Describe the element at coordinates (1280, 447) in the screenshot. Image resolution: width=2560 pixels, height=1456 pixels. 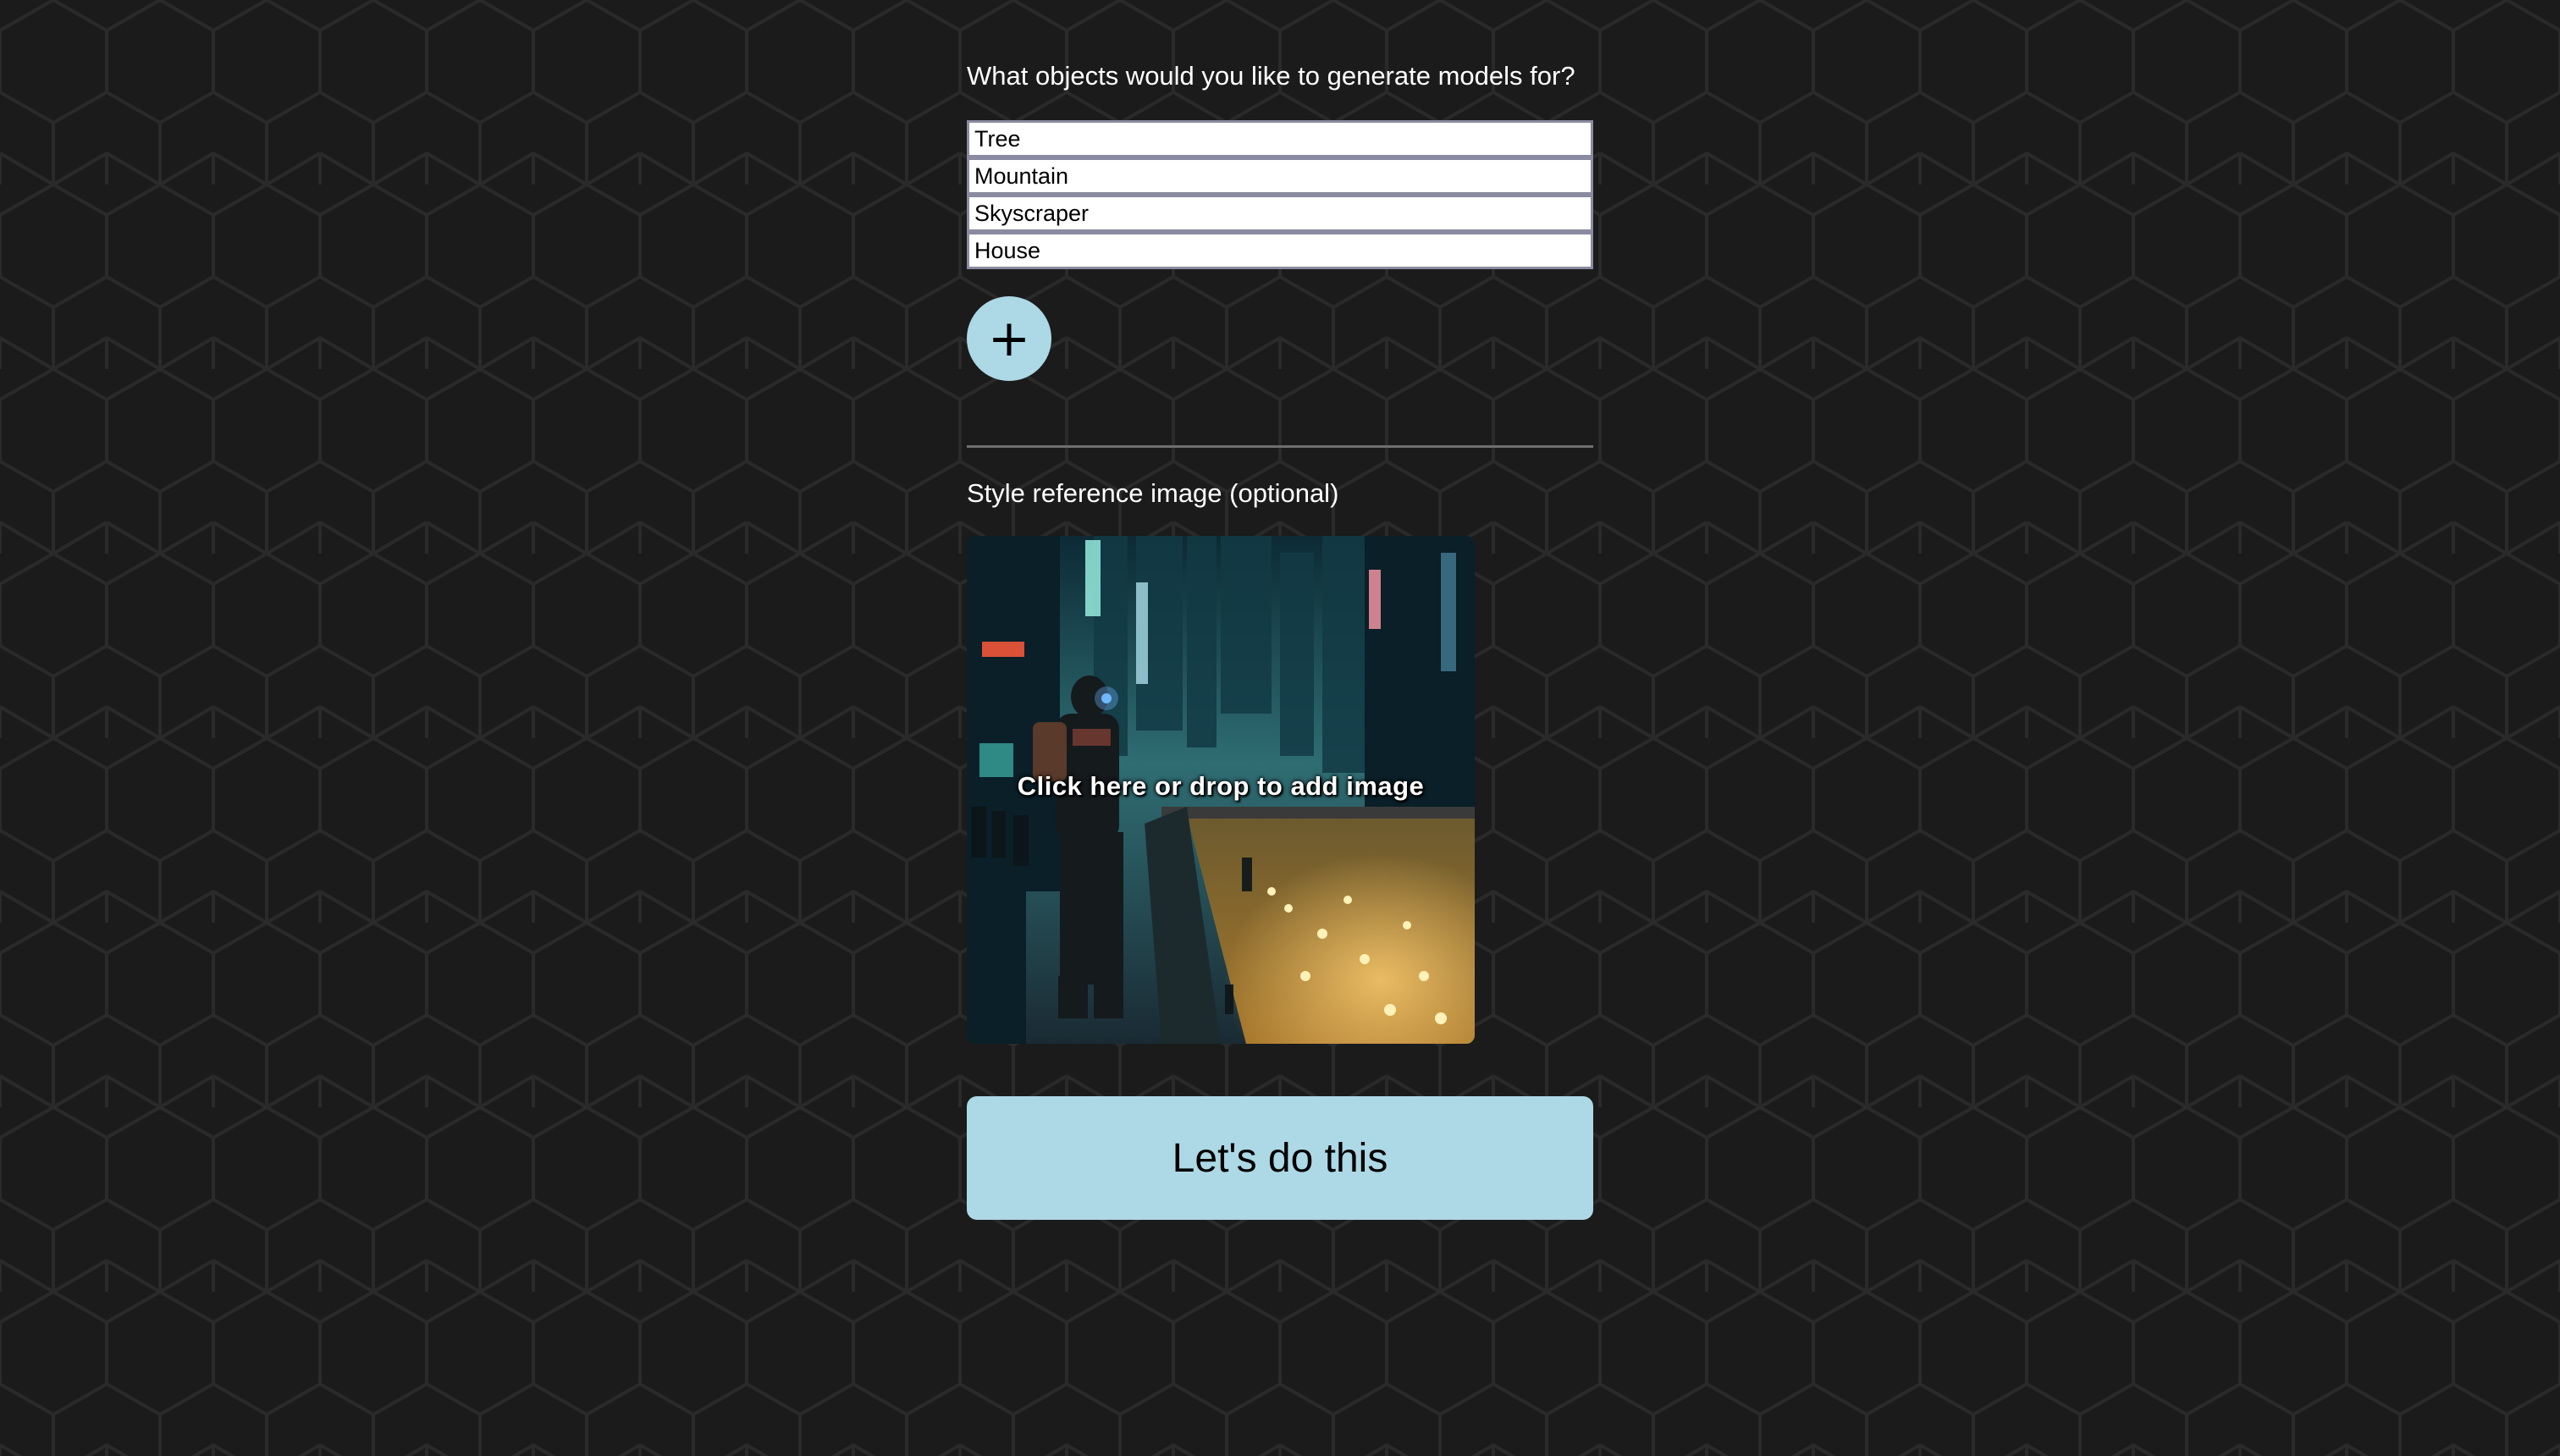
I see `section-divider` at that location.